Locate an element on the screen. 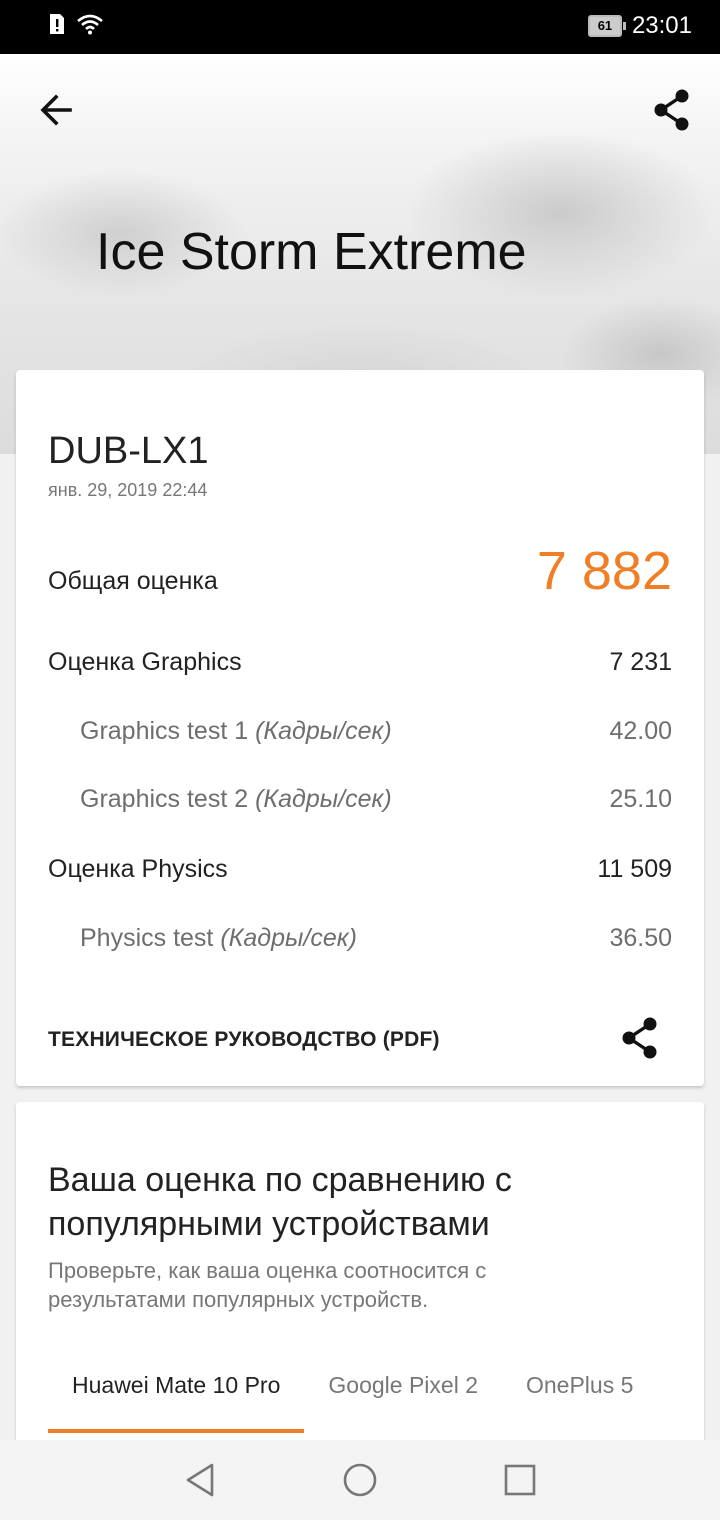  tab-oneplus-5: OnePlus 5 is located at coordinates (579, 1395).